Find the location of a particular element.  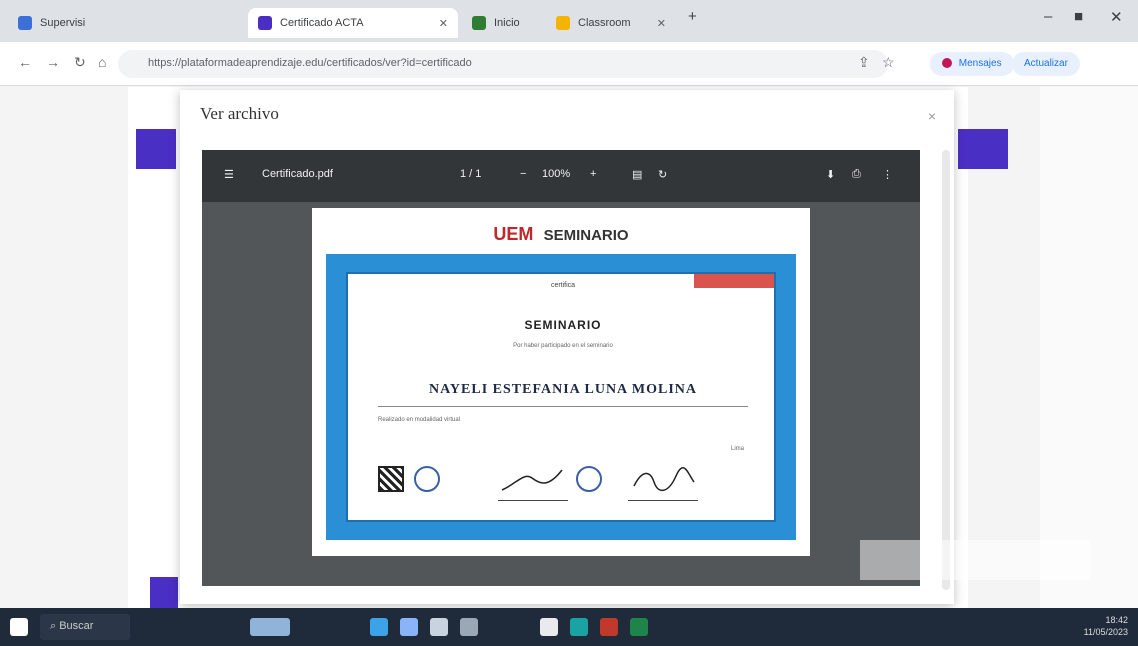

activation-watermark is located at coordinates (975, 560).